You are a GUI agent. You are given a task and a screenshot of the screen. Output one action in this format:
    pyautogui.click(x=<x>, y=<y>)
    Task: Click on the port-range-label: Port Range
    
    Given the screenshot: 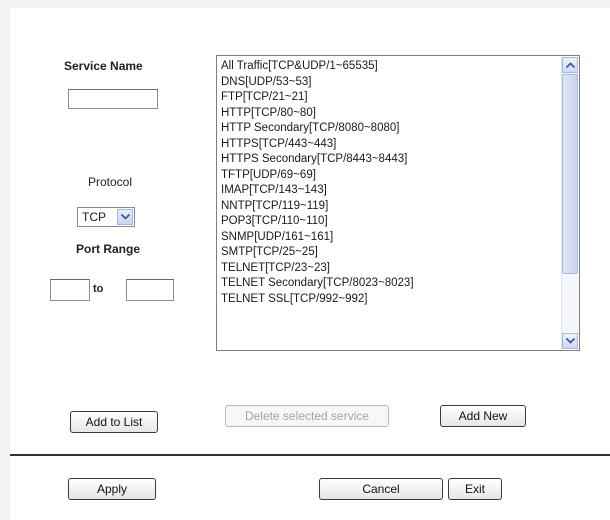 What is the action you would take?
    pyautogui.click(x=108, y=249)
    